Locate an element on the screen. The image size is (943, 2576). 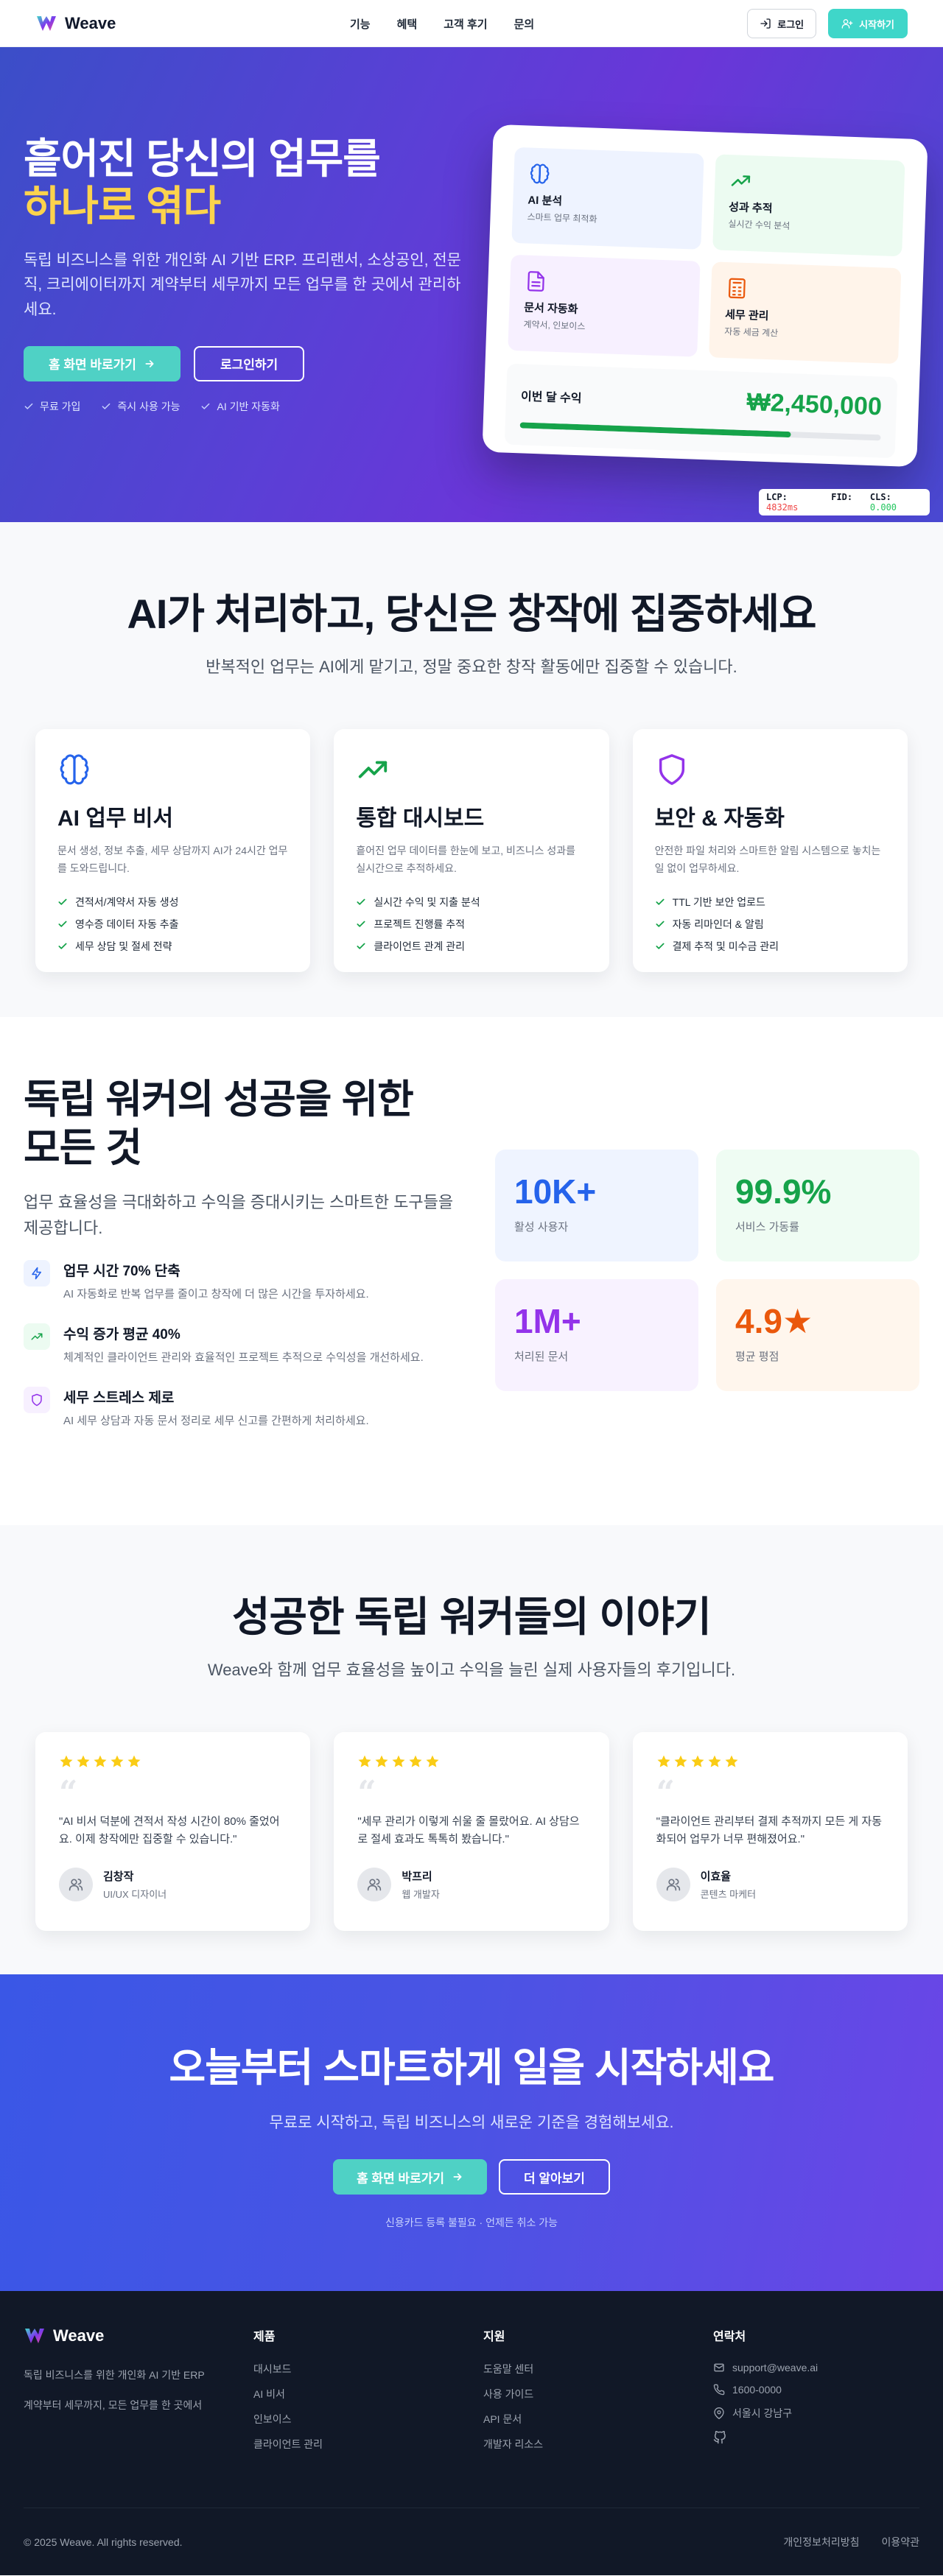
top-nav: Weave 기능 혜택 고객 후기 문의 로그인 시작하기 is located at coordinates (471, 23).